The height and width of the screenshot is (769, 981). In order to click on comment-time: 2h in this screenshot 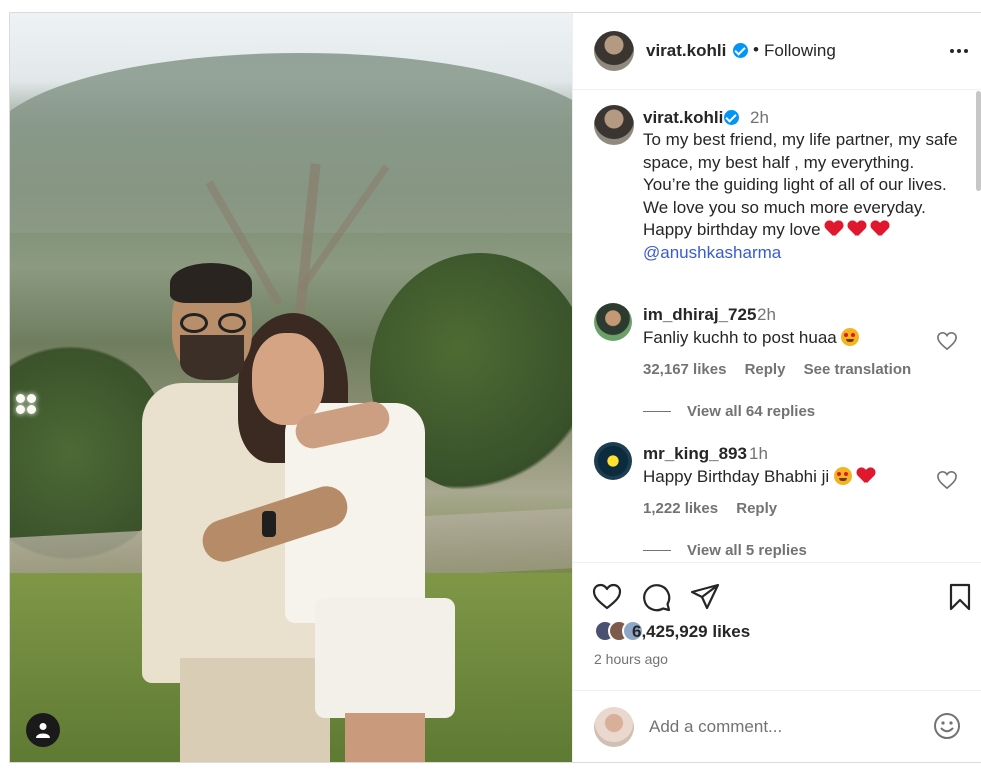, I will do `click(766, 314)`.